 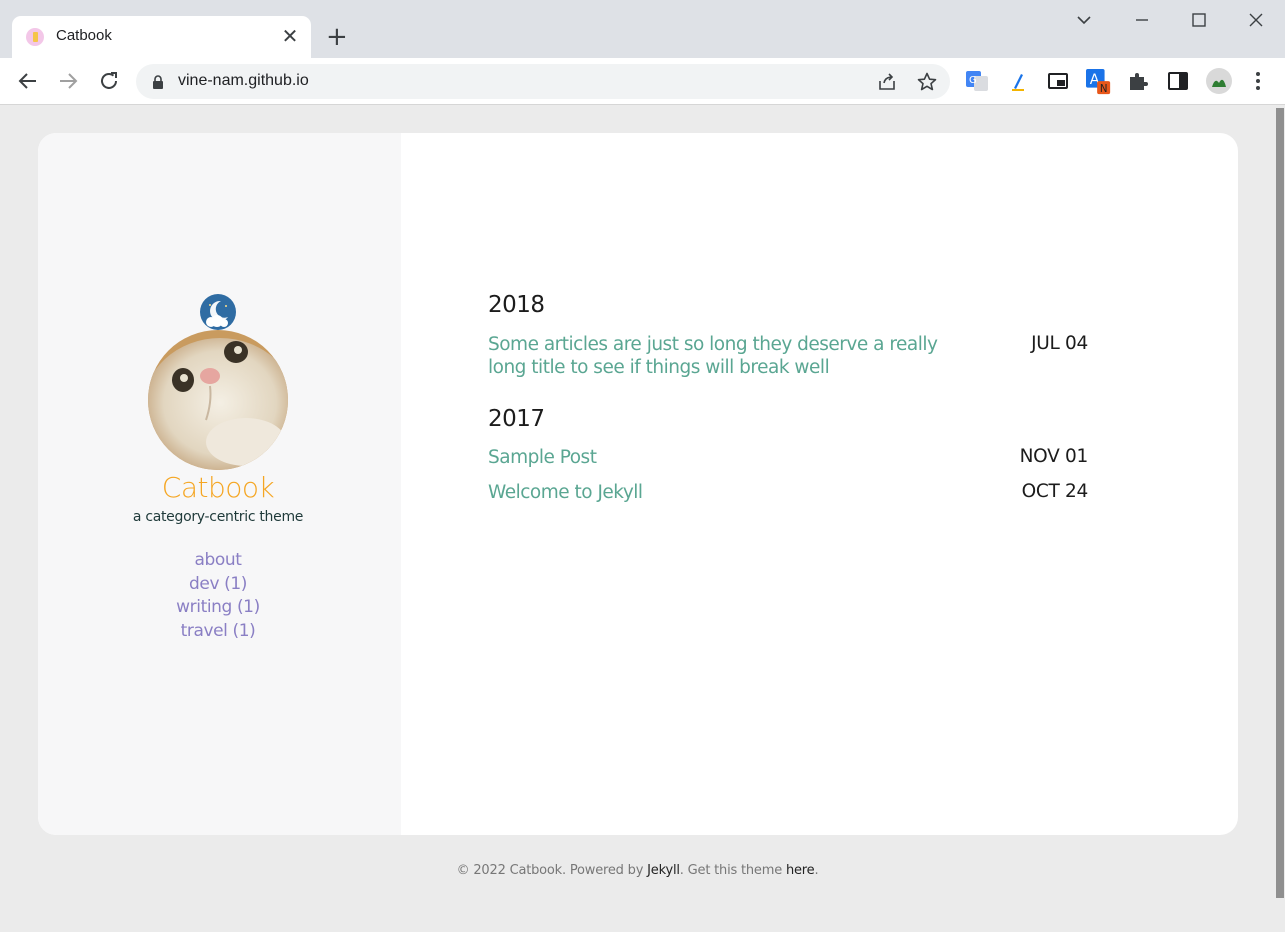 What do you see at coordinates (1054, 456) in the screenshot?
I see `post-date: NOV 01` at bounding box center [1054, 456].